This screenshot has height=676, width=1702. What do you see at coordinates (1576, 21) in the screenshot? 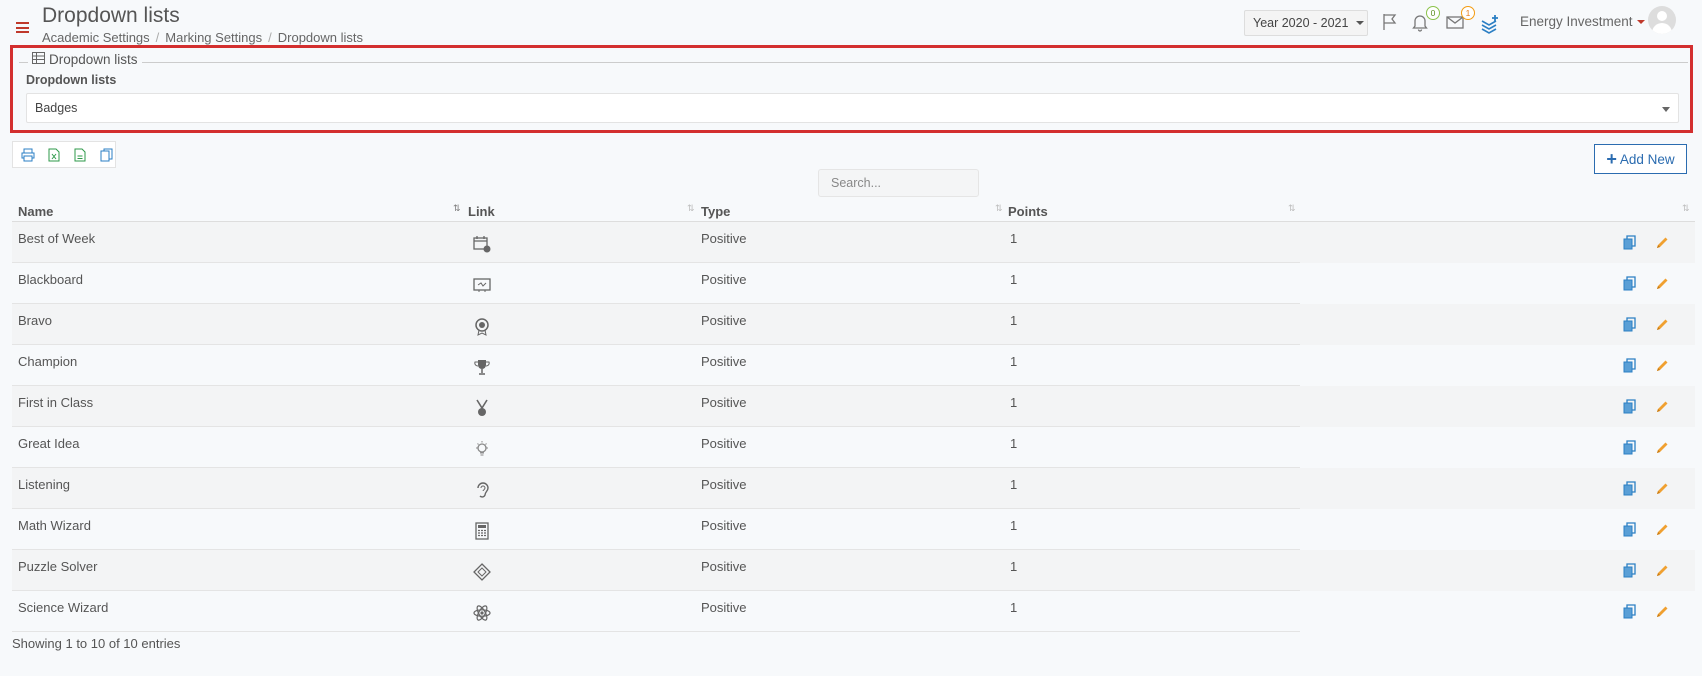
I see `user-name: Energy Investment` at bounding box center [1576, 21].